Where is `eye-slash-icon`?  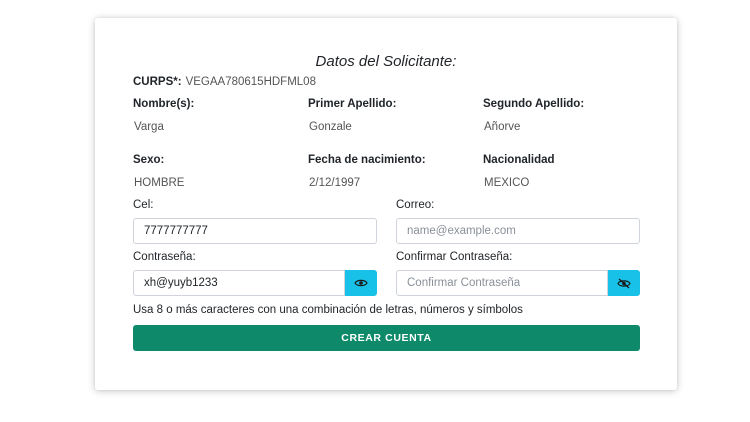 eye-slash-icon is located at coordinates (624, 283).